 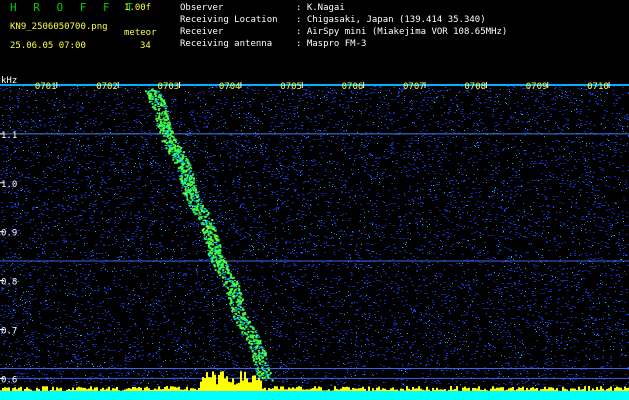 What do you see at coordinates (331, 44) in the screenshot?
I see `info-value-antenna: : Maspro FM-3` at bounding box center [331, 44].